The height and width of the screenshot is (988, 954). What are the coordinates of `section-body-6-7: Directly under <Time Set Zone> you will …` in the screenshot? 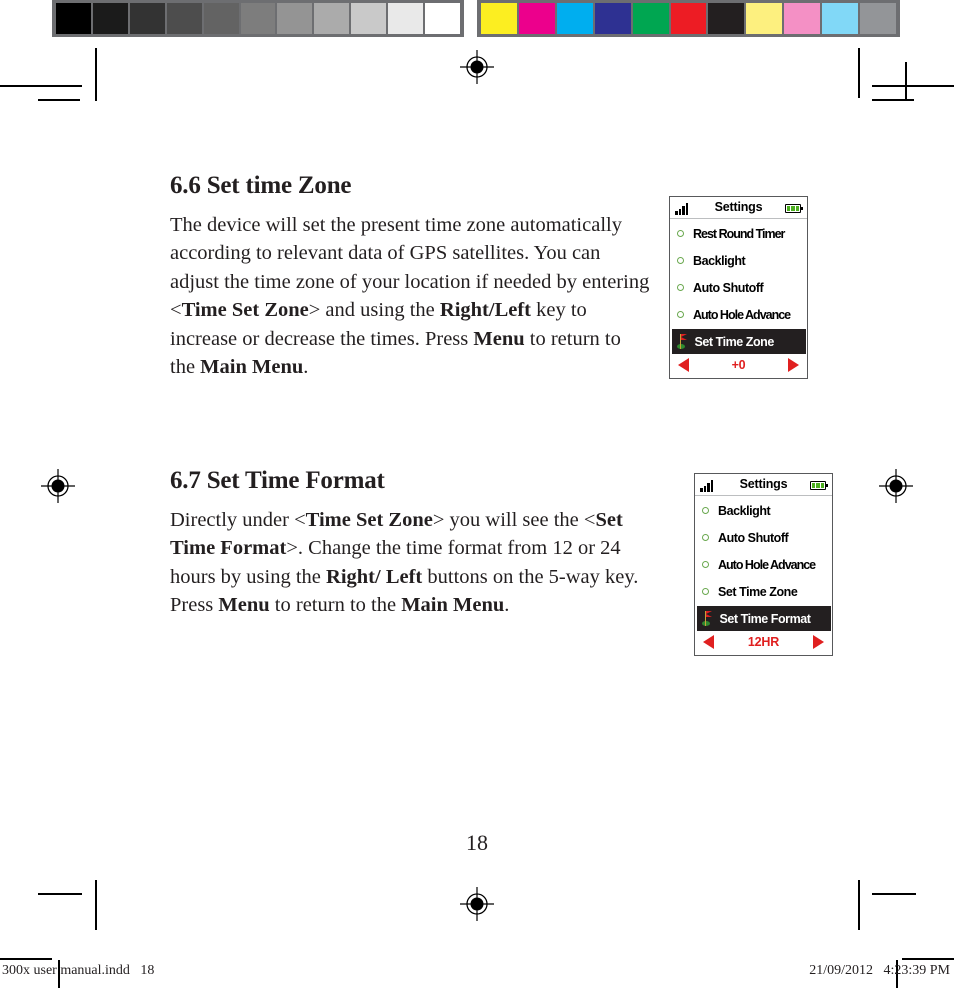 It's located at (404, 562).